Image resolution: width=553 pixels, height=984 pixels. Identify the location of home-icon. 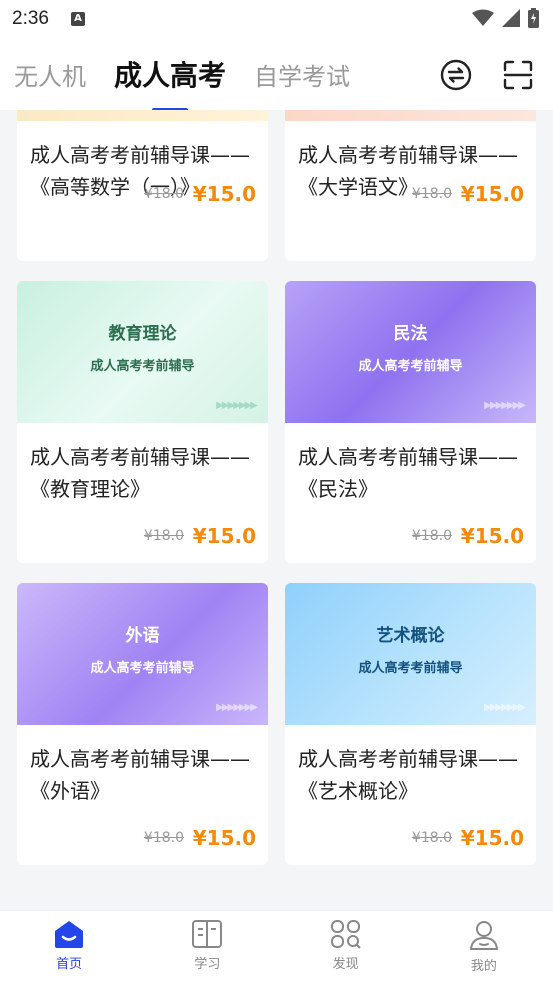
(69, 934).